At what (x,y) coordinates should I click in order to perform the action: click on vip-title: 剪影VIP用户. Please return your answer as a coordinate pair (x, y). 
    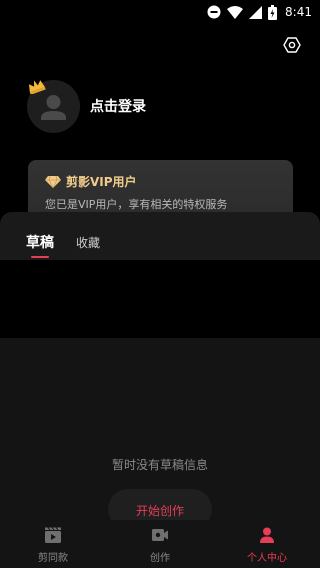
    Looking at the image, I should click on (91, 181).